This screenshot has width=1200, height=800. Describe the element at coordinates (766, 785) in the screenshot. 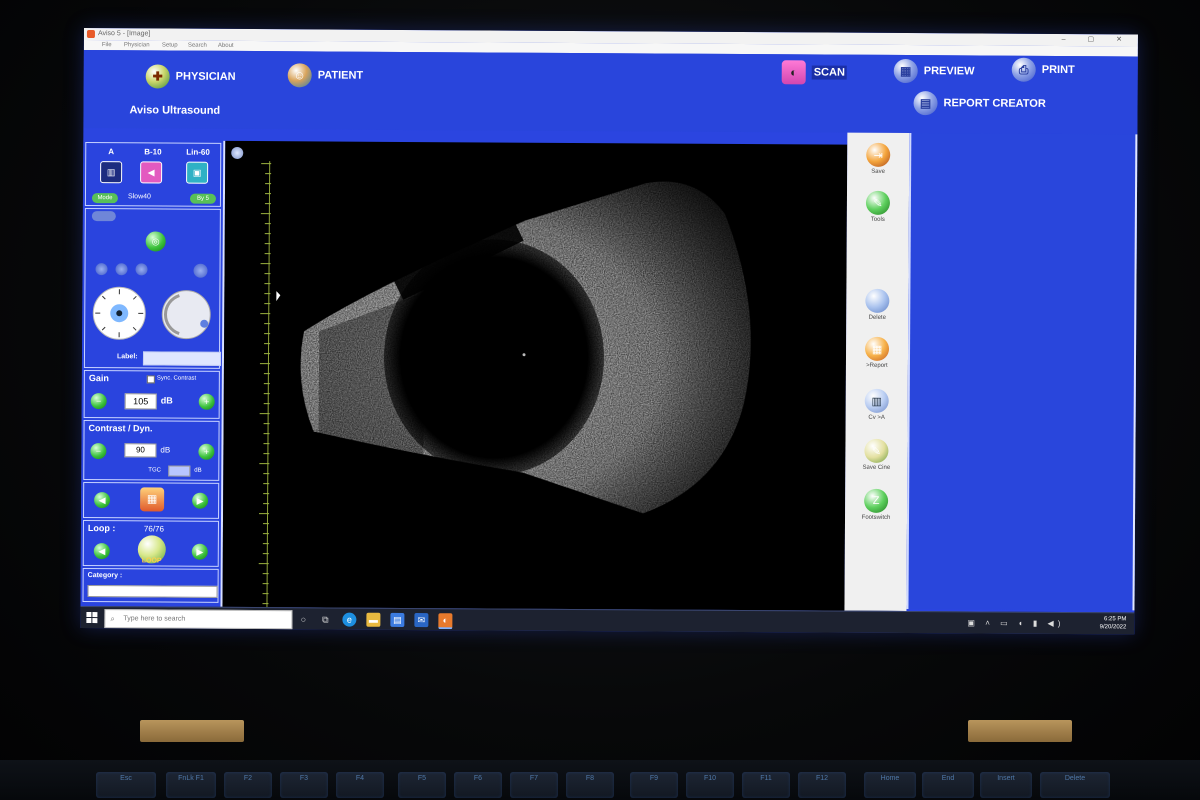

I see `key-f11: F11` at that location.